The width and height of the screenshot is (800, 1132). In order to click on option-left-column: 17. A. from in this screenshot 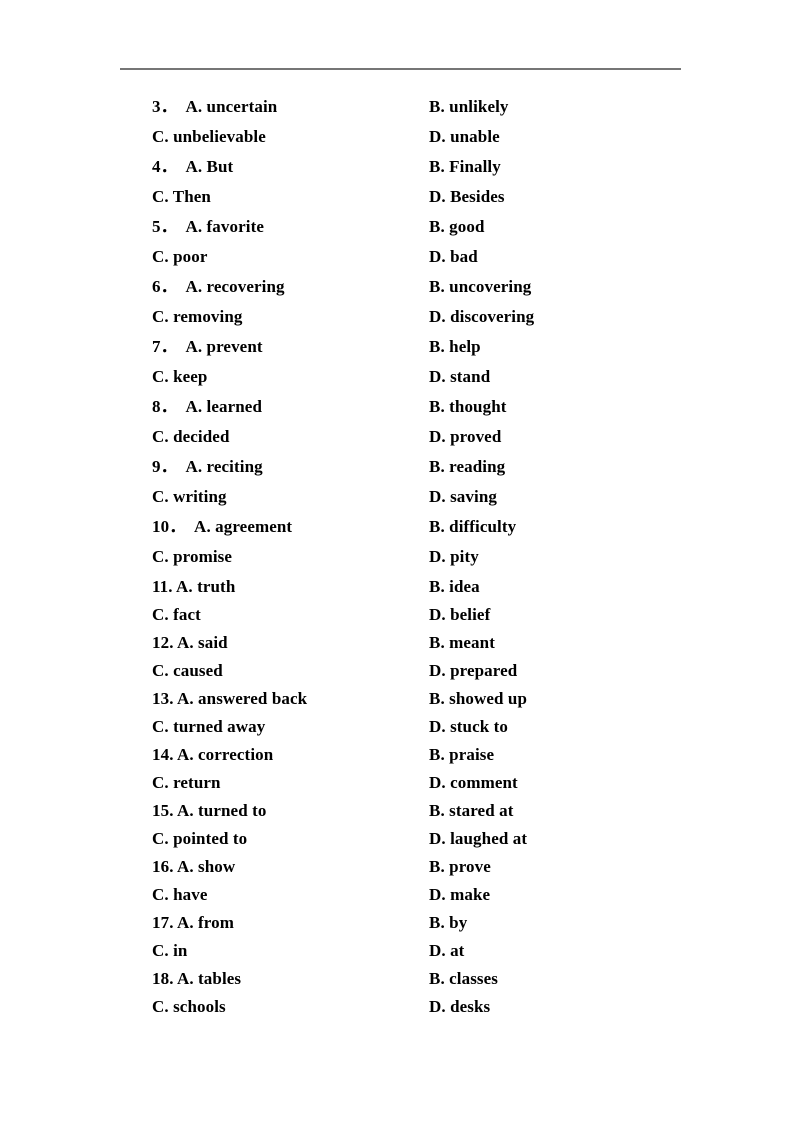, I will do `click(193, 922)`.